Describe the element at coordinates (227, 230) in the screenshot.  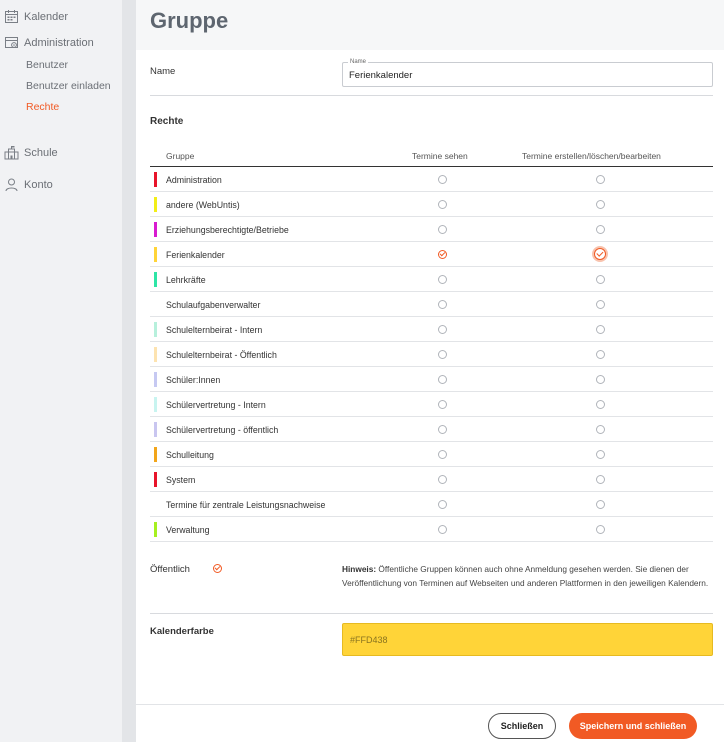
I see `group-name: Erziehungsberechtigte/Betriebe` at that location.